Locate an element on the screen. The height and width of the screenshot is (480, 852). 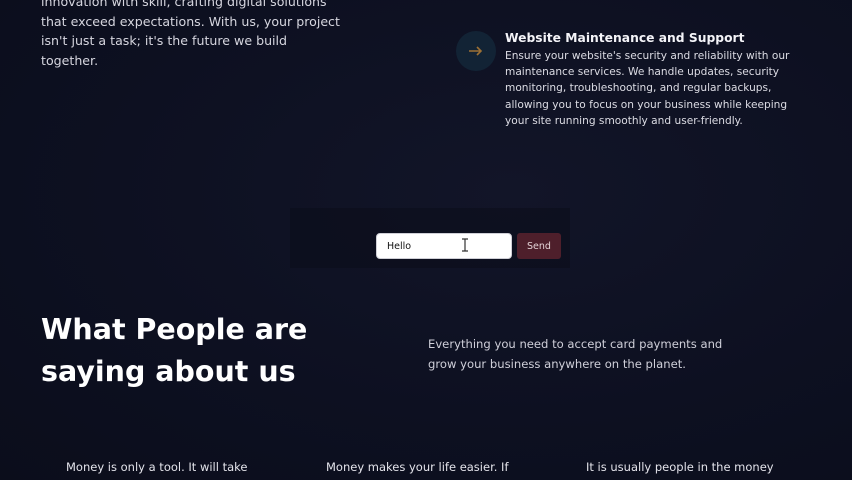
arrow-icon is located at coordinates (476, 51).